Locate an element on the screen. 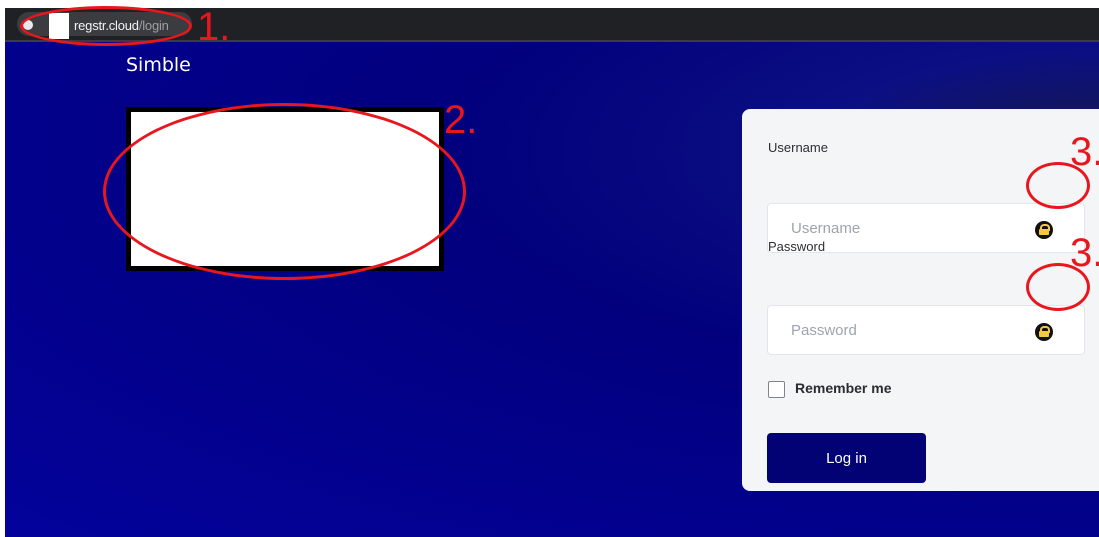  url-text: regstr.cloud/login is located at coordinates (121, 25).